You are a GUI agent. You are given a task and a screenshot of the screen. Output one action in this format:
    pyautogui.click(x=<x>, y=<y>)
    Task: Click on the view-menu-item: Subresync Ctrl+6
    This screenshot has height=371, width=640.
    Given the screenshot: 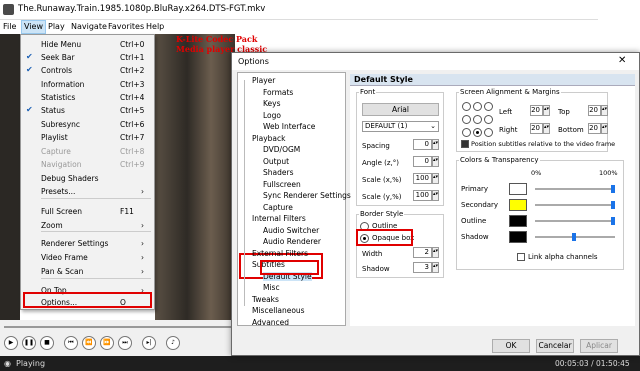 What is the action you would take?
    pyautogui.click(x=87, y=124)
    